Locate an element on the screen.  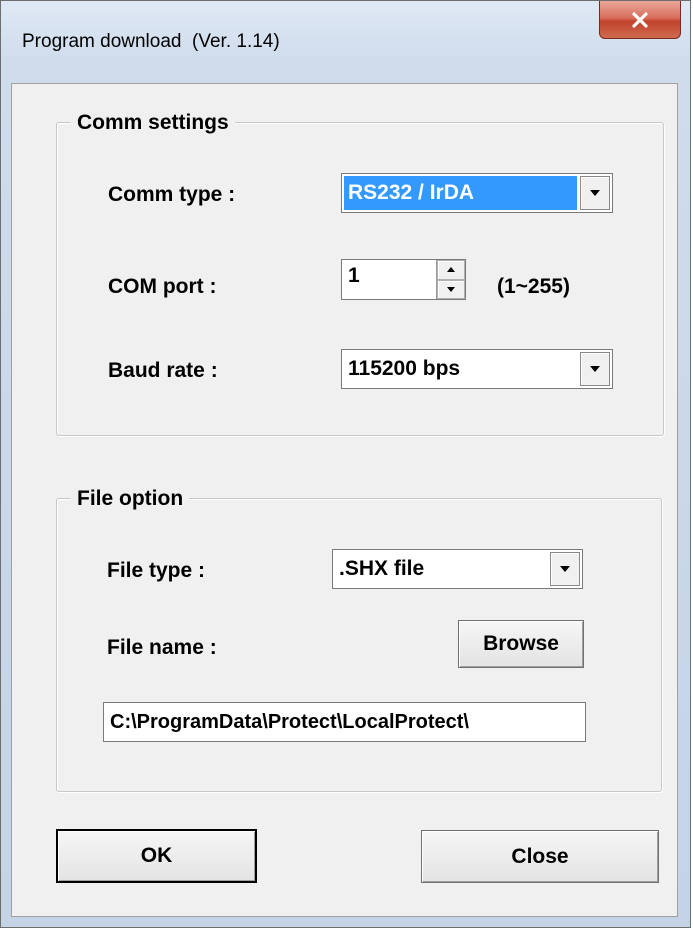
close-icon is located at coordinates (640, 19).